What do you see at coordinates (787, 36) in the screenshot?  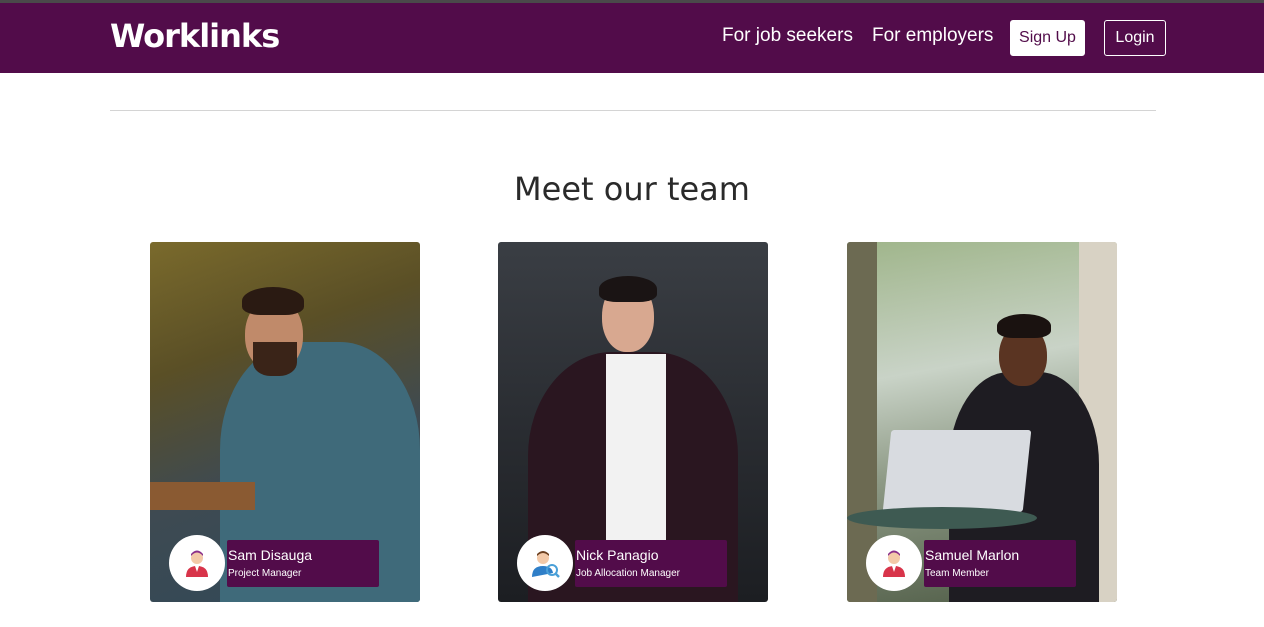 I see `nav-link-job-seekers: For job seekers` at bounding box center [787, 36].